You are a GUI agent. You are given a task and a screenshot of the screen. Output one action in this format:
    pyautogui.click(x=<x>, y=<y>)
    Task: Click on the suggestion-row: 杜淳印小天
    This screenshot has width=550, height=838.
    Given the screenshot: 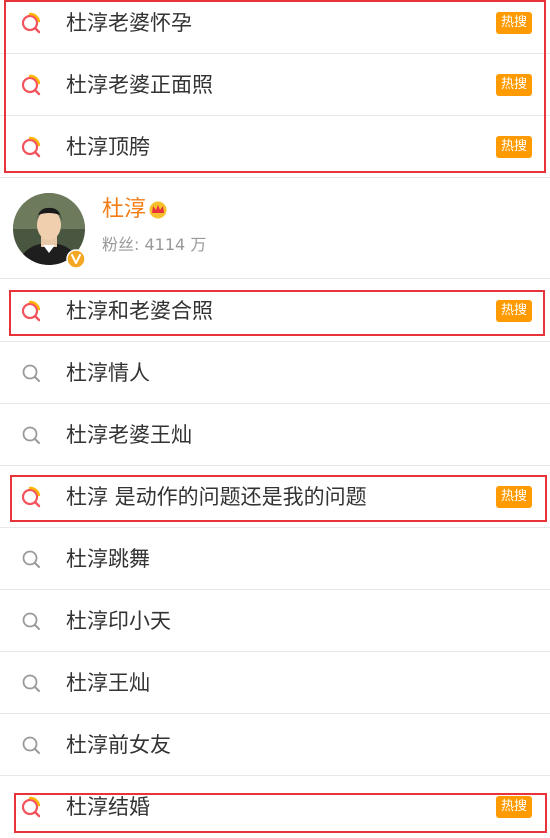 What is the action you would take?
    pyautogui.click(x=275, y=621)
    